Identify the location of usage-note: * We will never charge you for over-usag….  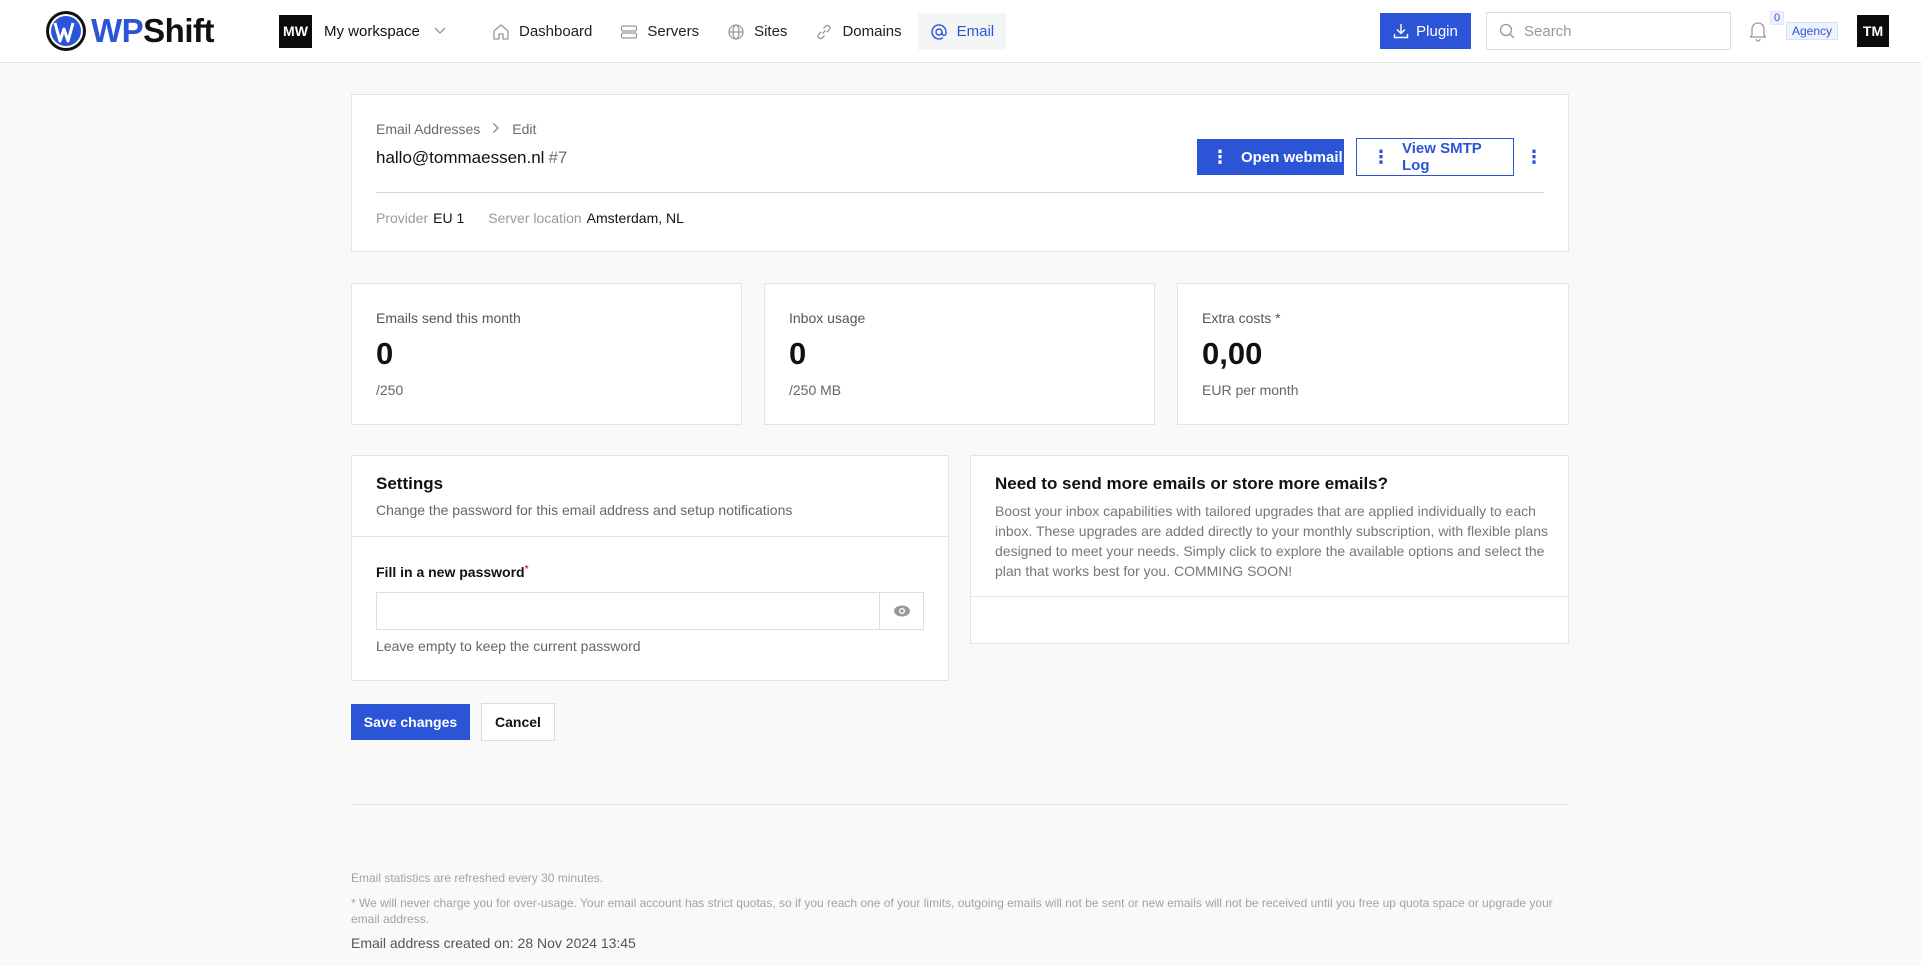
(952, 911).